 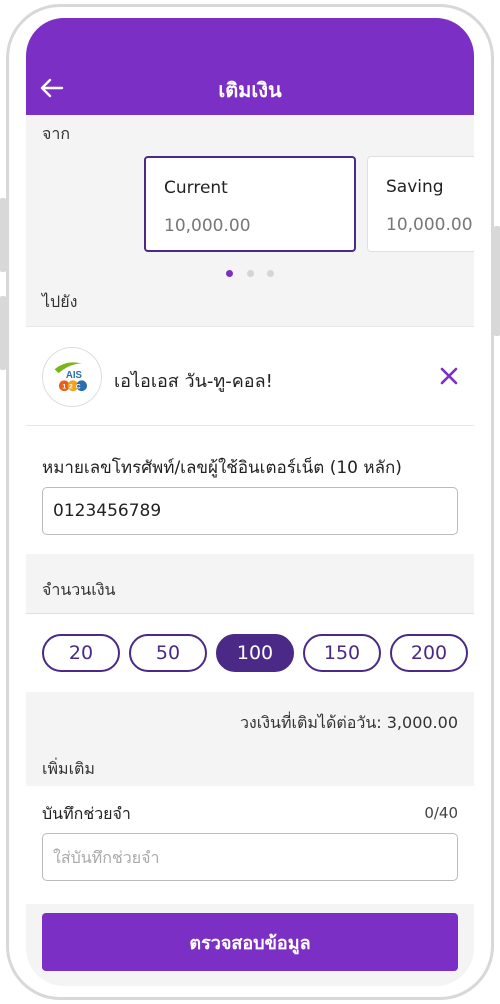 What do you see at coordinates (193, 381) in the screenshot?
I see `provider-name: เอไอเอส วัน-ทู-คอล!` at bounding box center [193, 381].